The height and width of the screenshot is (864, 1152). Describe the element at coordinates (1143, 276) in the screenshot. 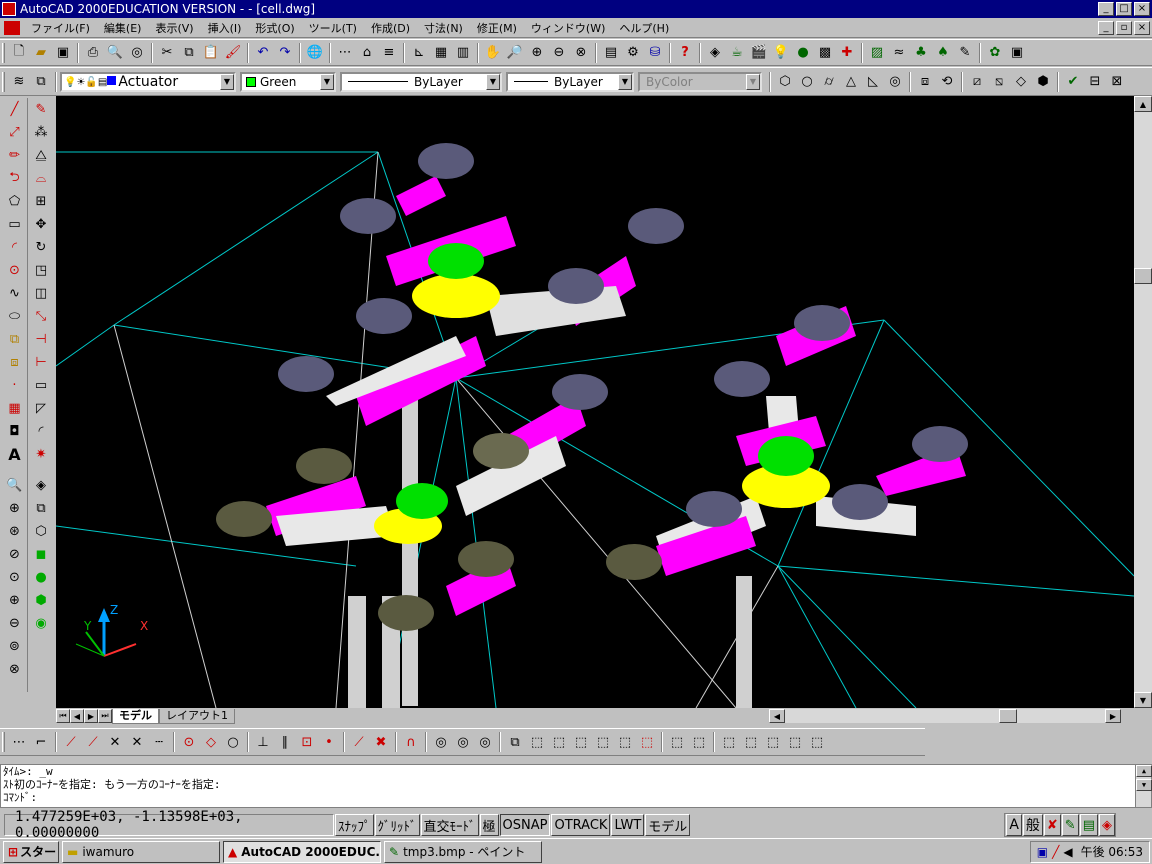

I see `scroll-thumb` at that location.